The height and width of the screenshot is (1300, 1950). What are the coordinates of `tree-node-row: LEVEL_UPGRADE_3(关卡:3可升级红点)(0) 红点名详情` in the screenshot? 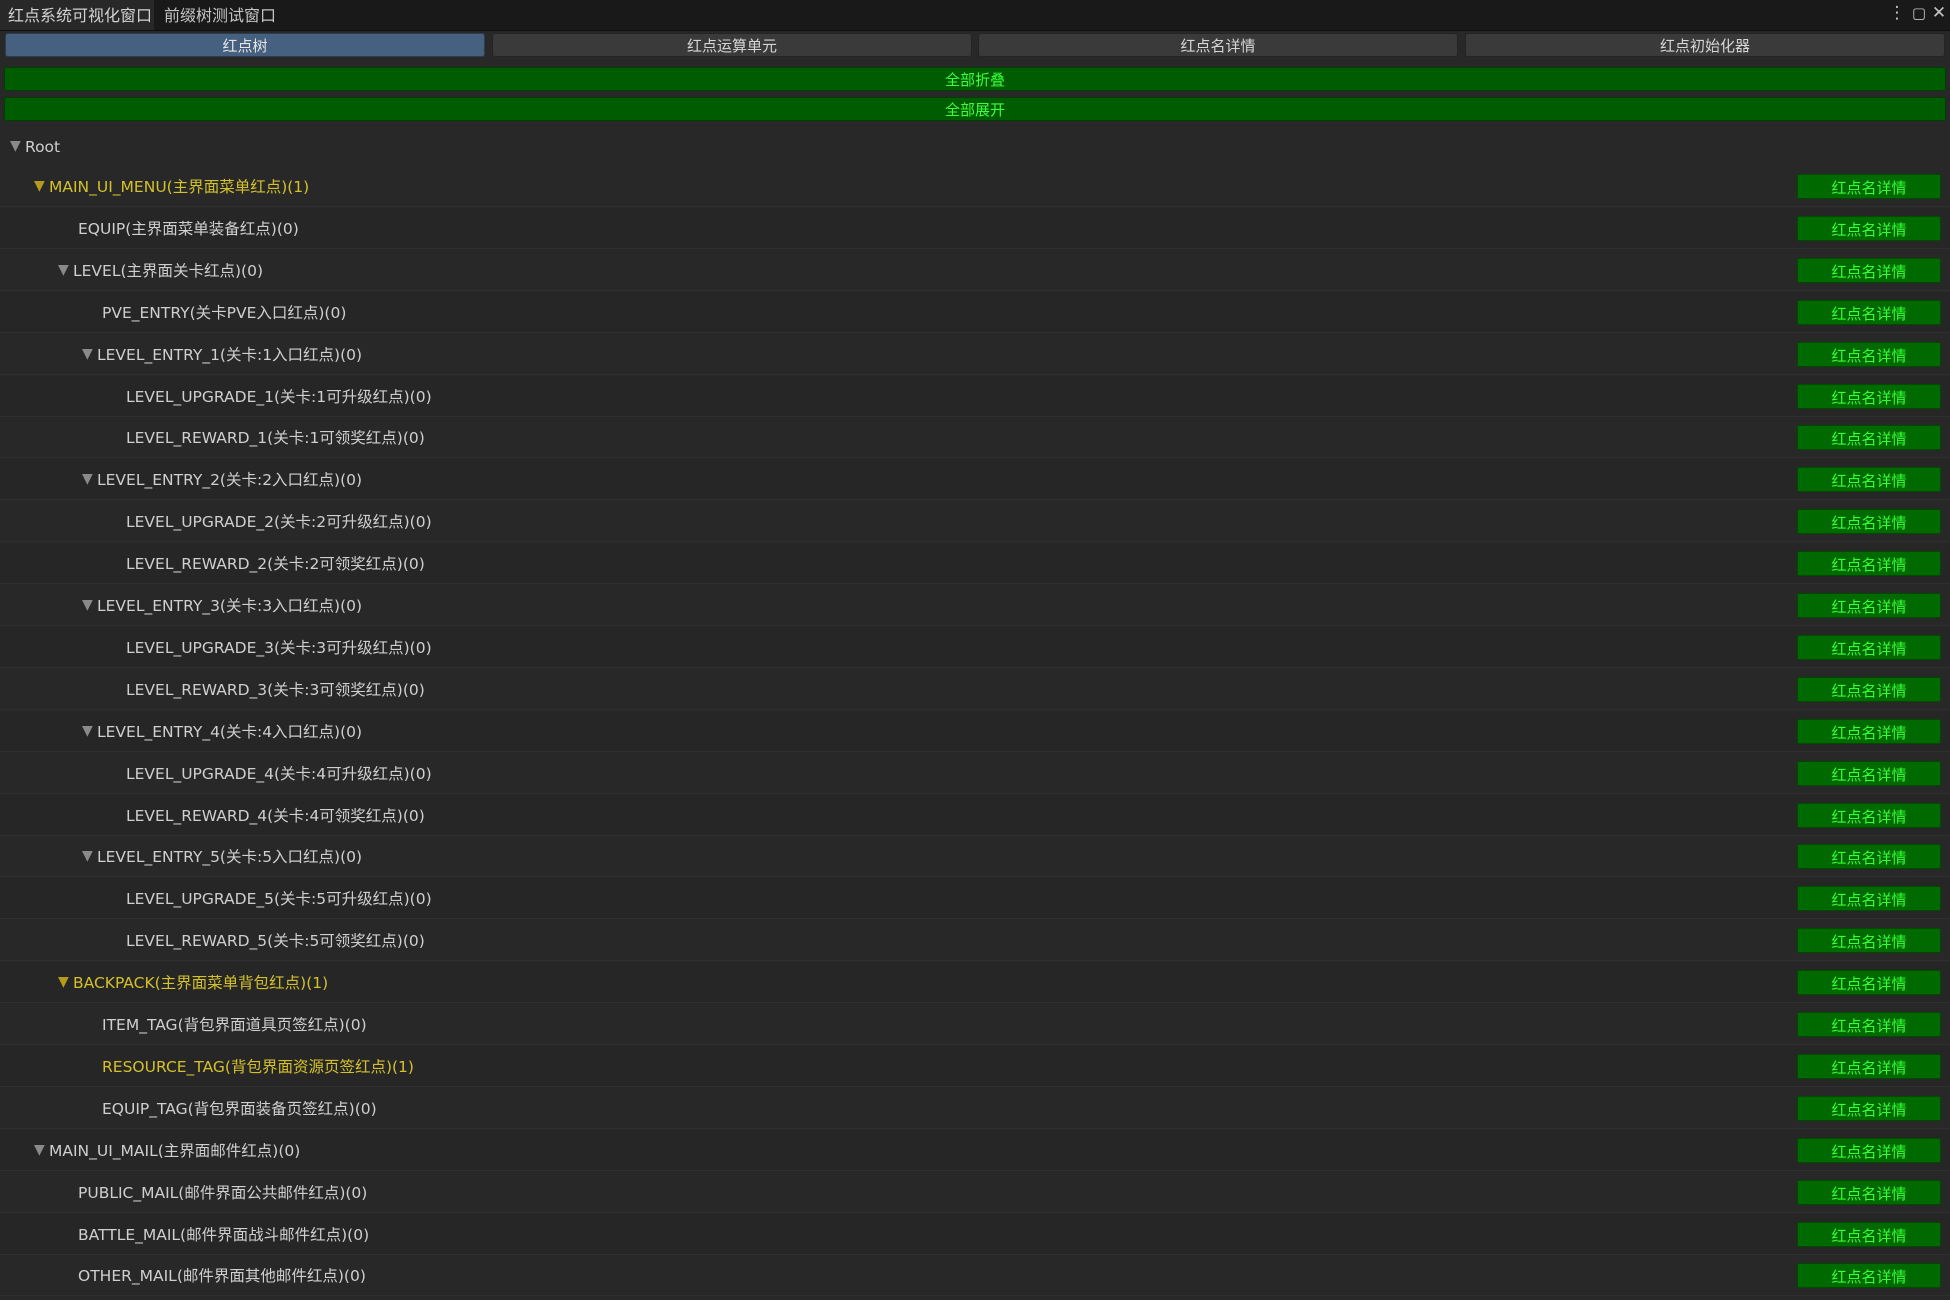 It's located at (975, 647).